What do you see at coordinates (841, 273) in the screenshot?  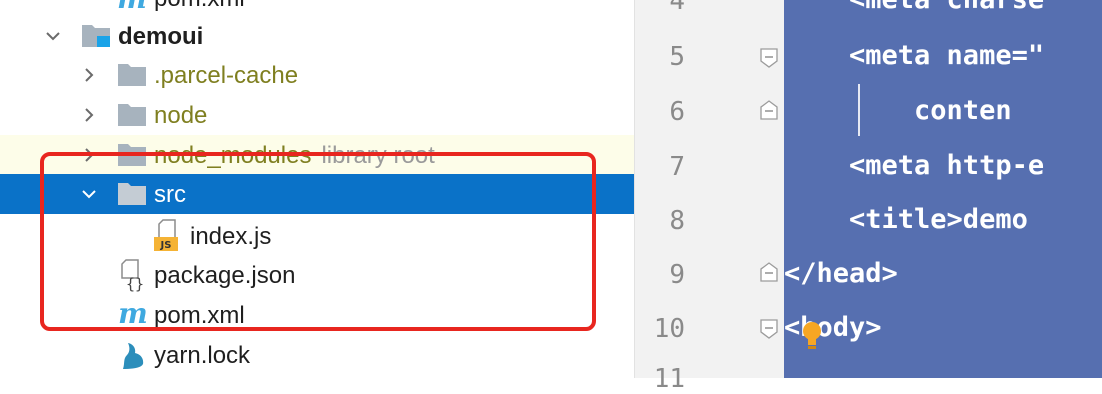 I see `code-line: </head>` at bounding box center [841, 273].